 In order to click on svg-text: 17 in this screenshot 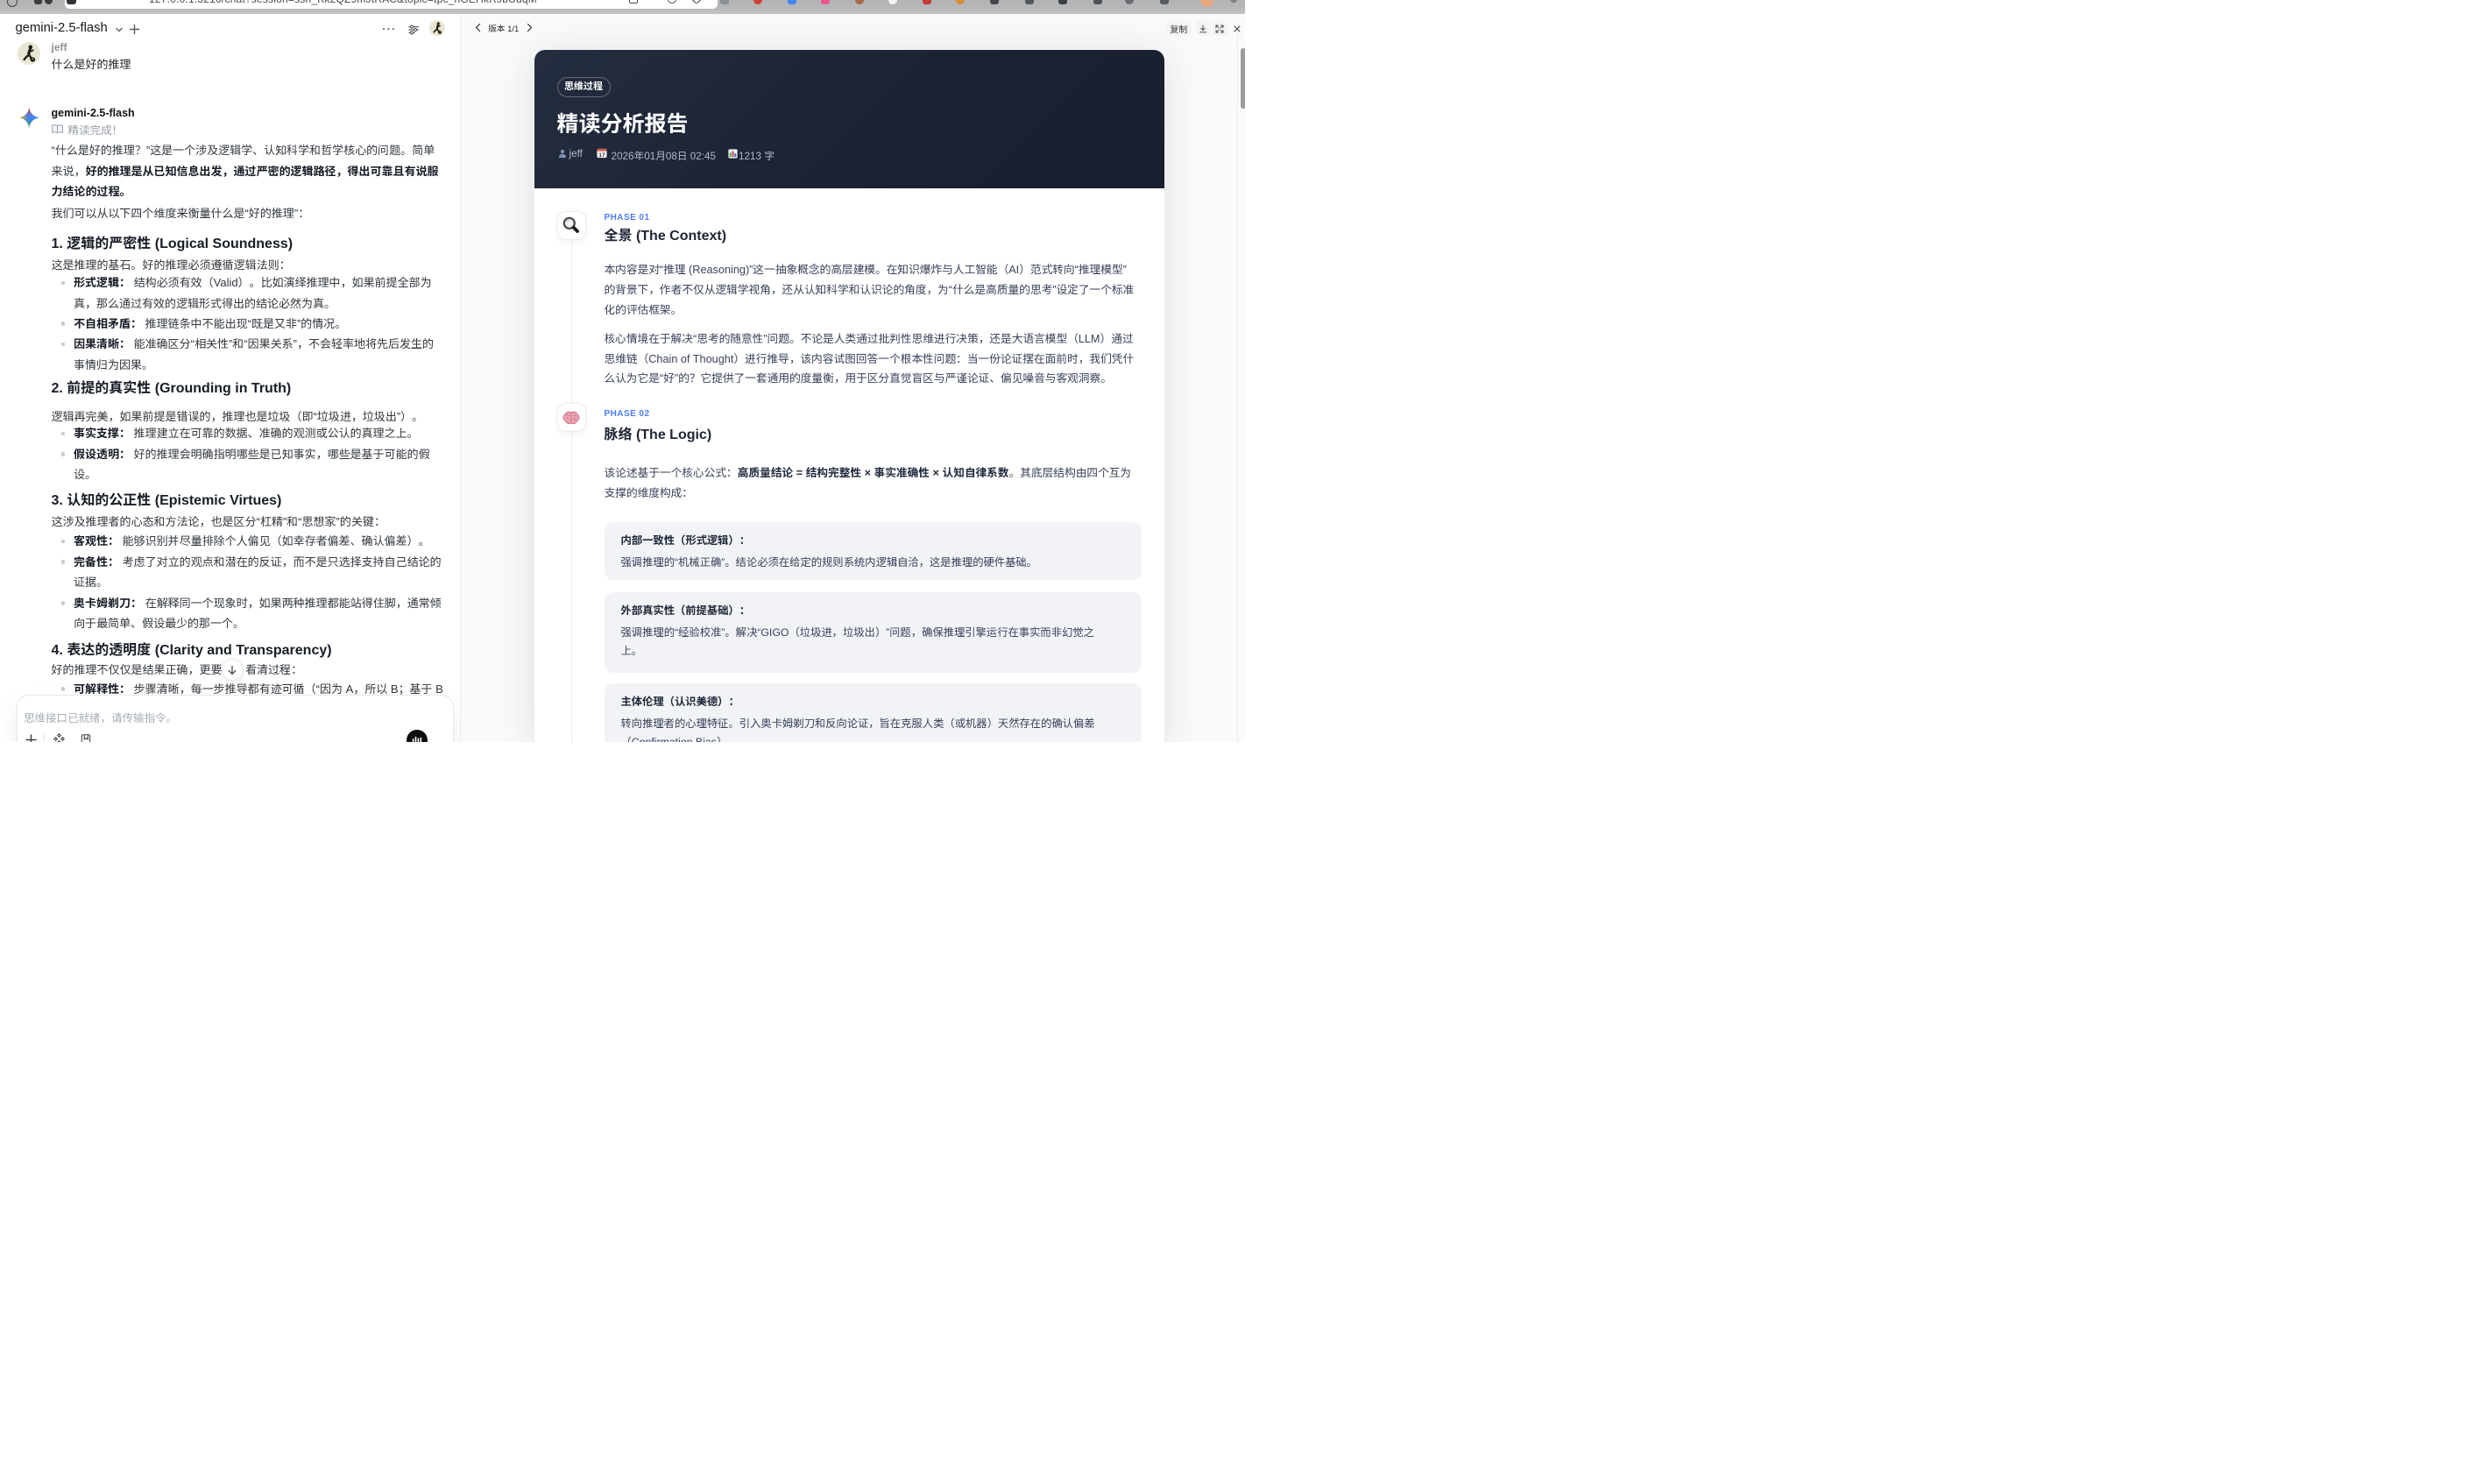, I will do `click(602, 155)`.